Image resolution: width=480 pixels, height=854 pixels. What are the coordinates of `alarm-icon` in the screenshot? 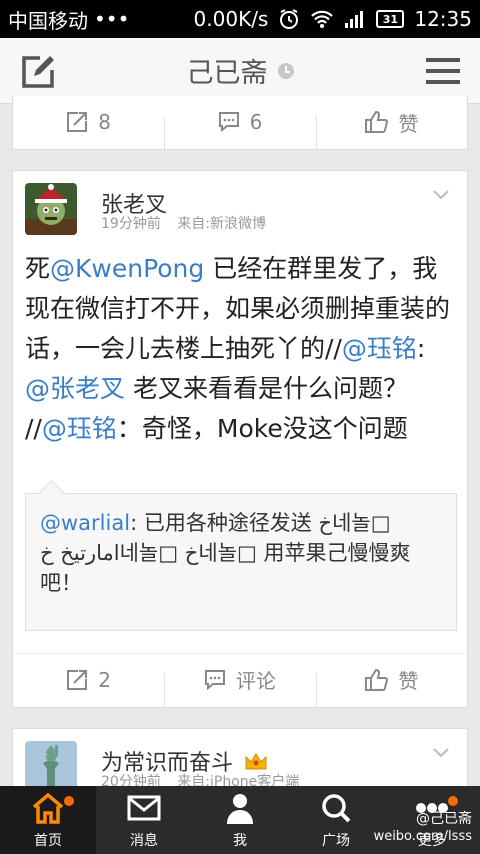 It's located at (289, 19).